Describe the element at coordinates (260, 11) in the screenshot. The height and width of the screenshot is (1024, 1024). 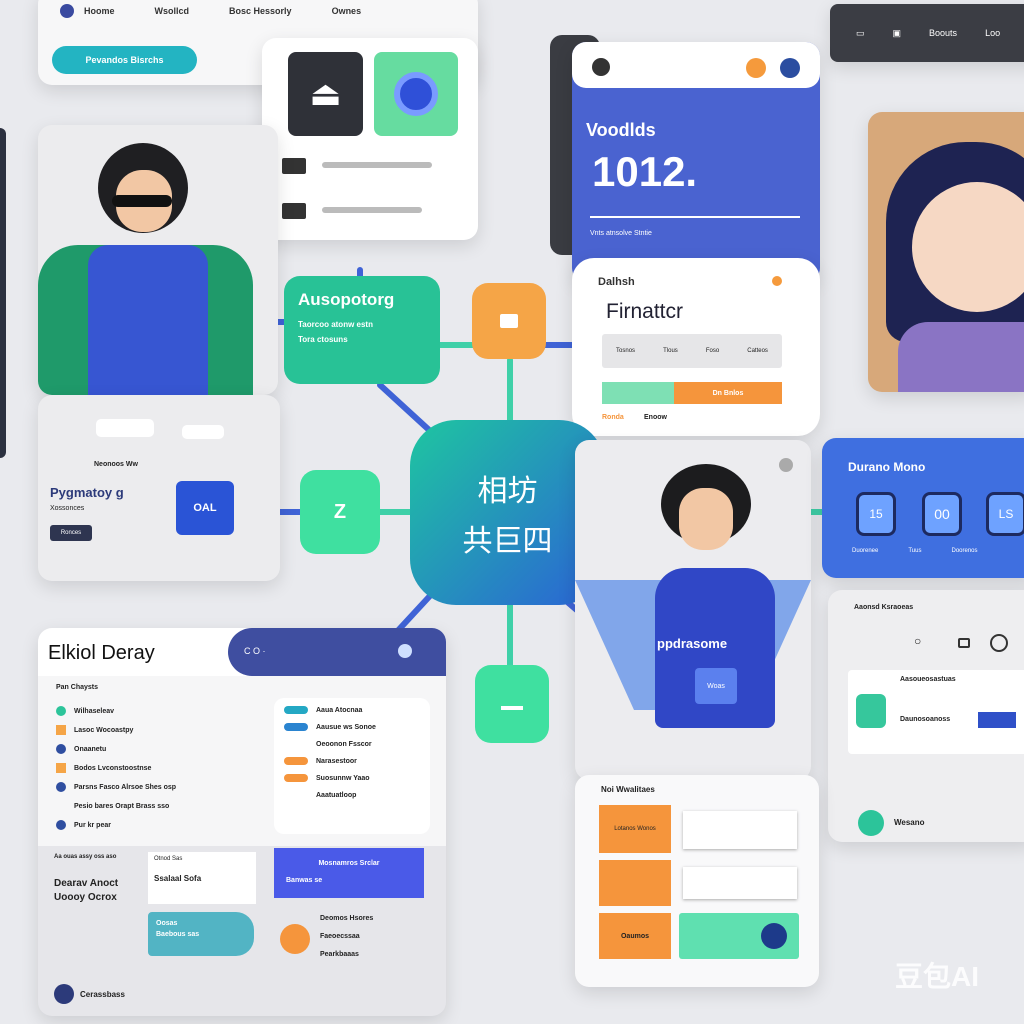
I see `nav-item: Bosc Hessorly` at that location.